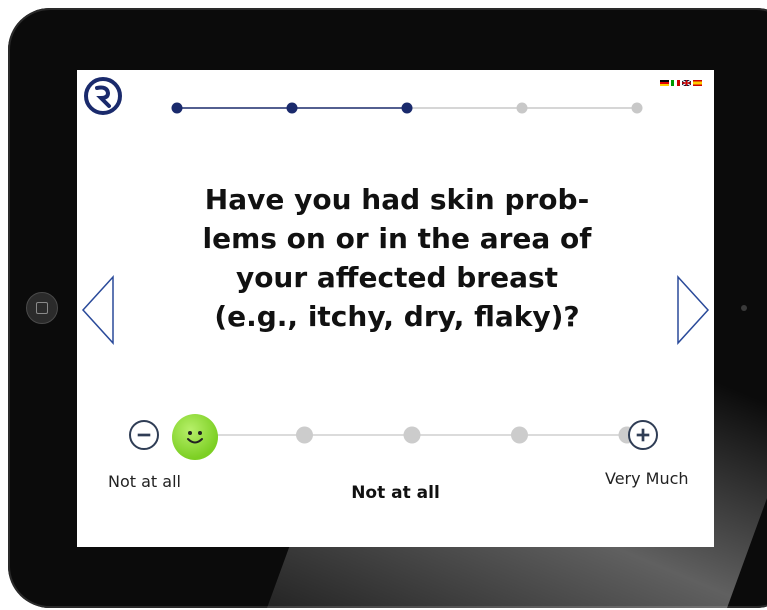  I want to click on decrease-button, so click(144, 435).